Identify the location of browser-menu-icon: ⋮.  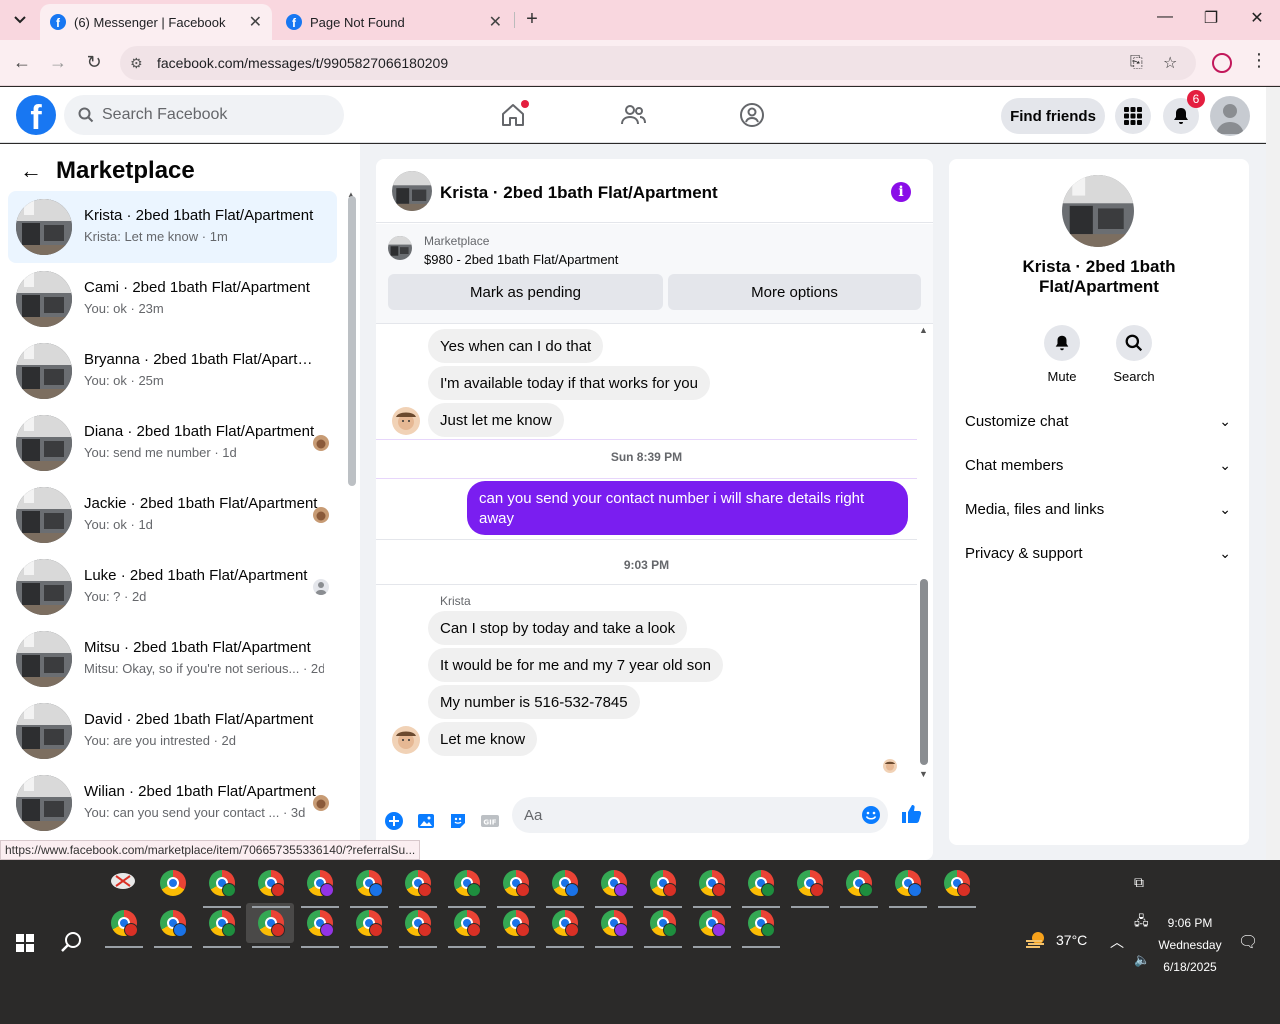
(1259, 60).